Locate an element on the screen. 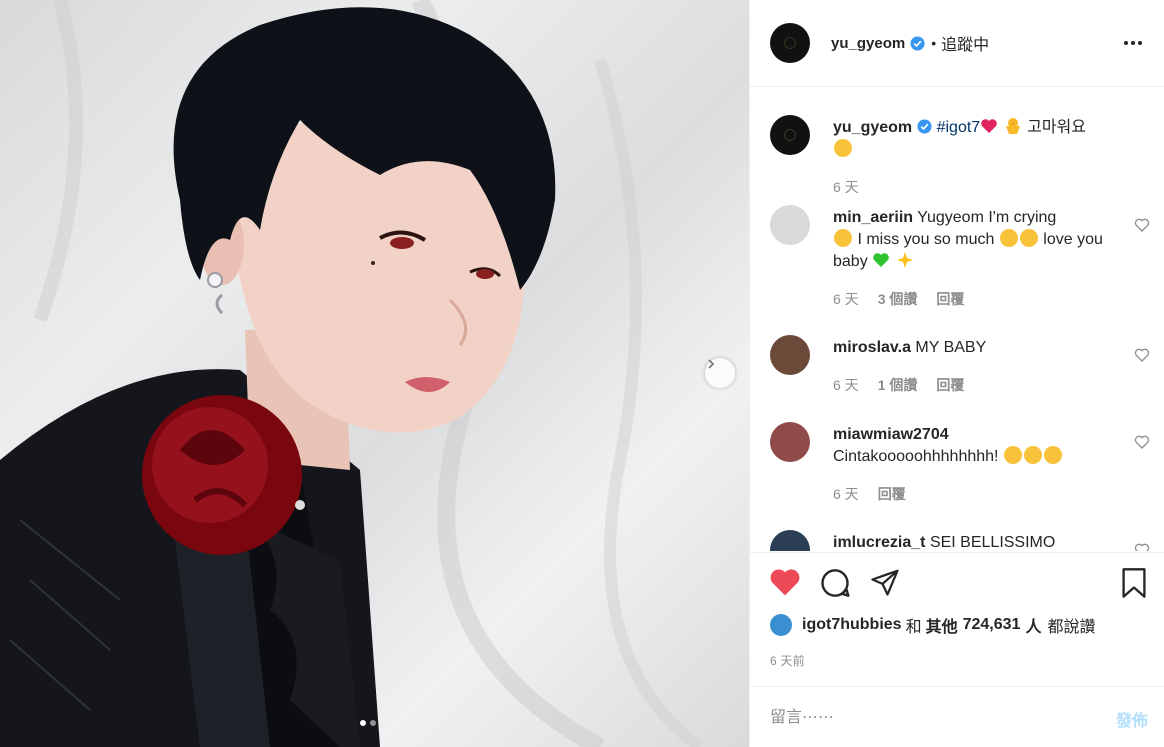 The image size is (1164, 747). likes-summary: igot7hubbies 和 其他 724,631 人 都說讚 is located at coordinates (932, 625).